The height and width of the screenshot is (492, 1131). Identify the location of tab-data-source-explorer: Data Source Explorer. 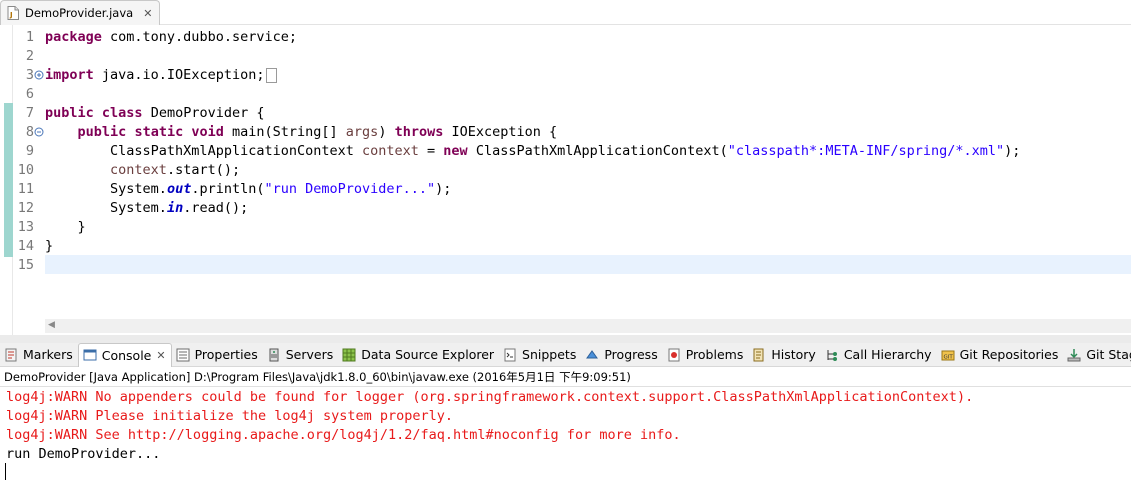
(418, 355).